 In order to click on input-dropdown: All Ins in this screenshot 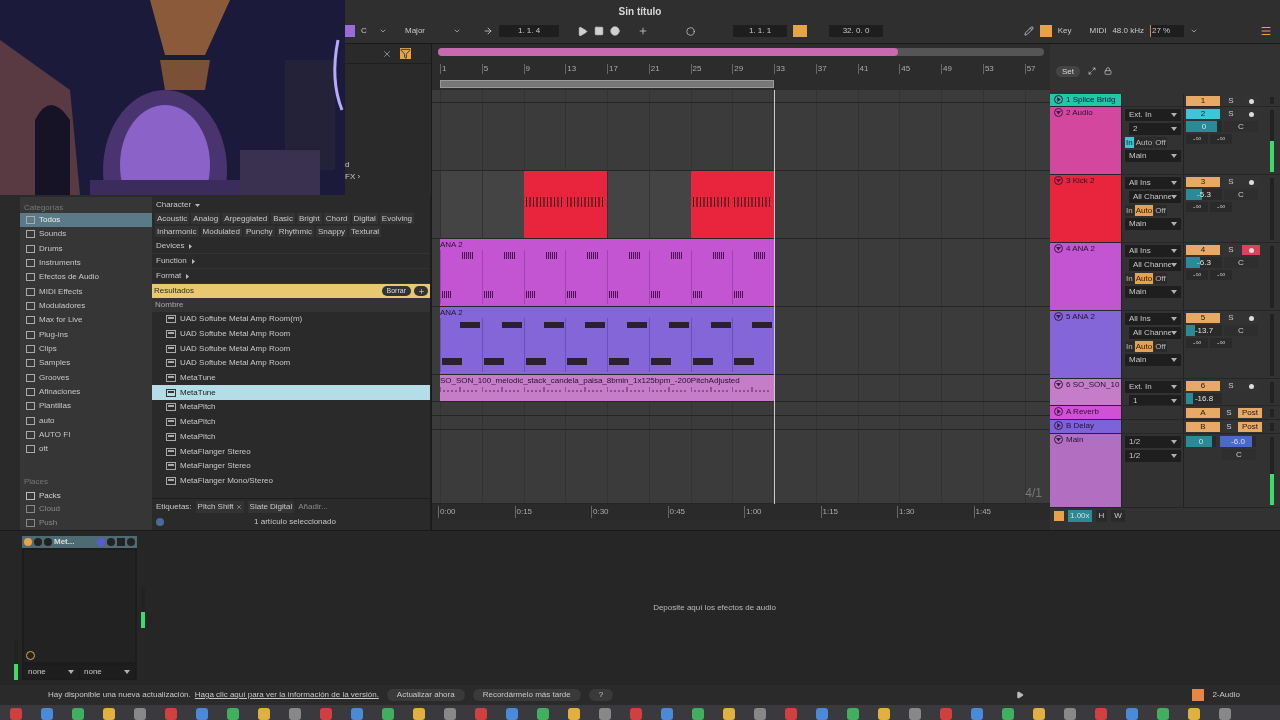, I will do `click(1153, 319)`.